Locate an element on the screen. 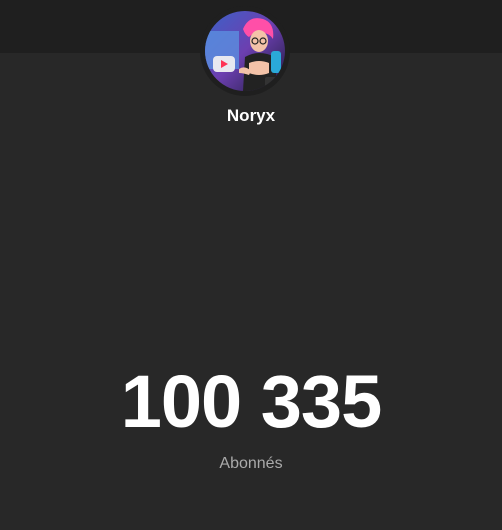 The image size is (502, 530). avatar-illustration-icon is located at coordinates (245, 51).